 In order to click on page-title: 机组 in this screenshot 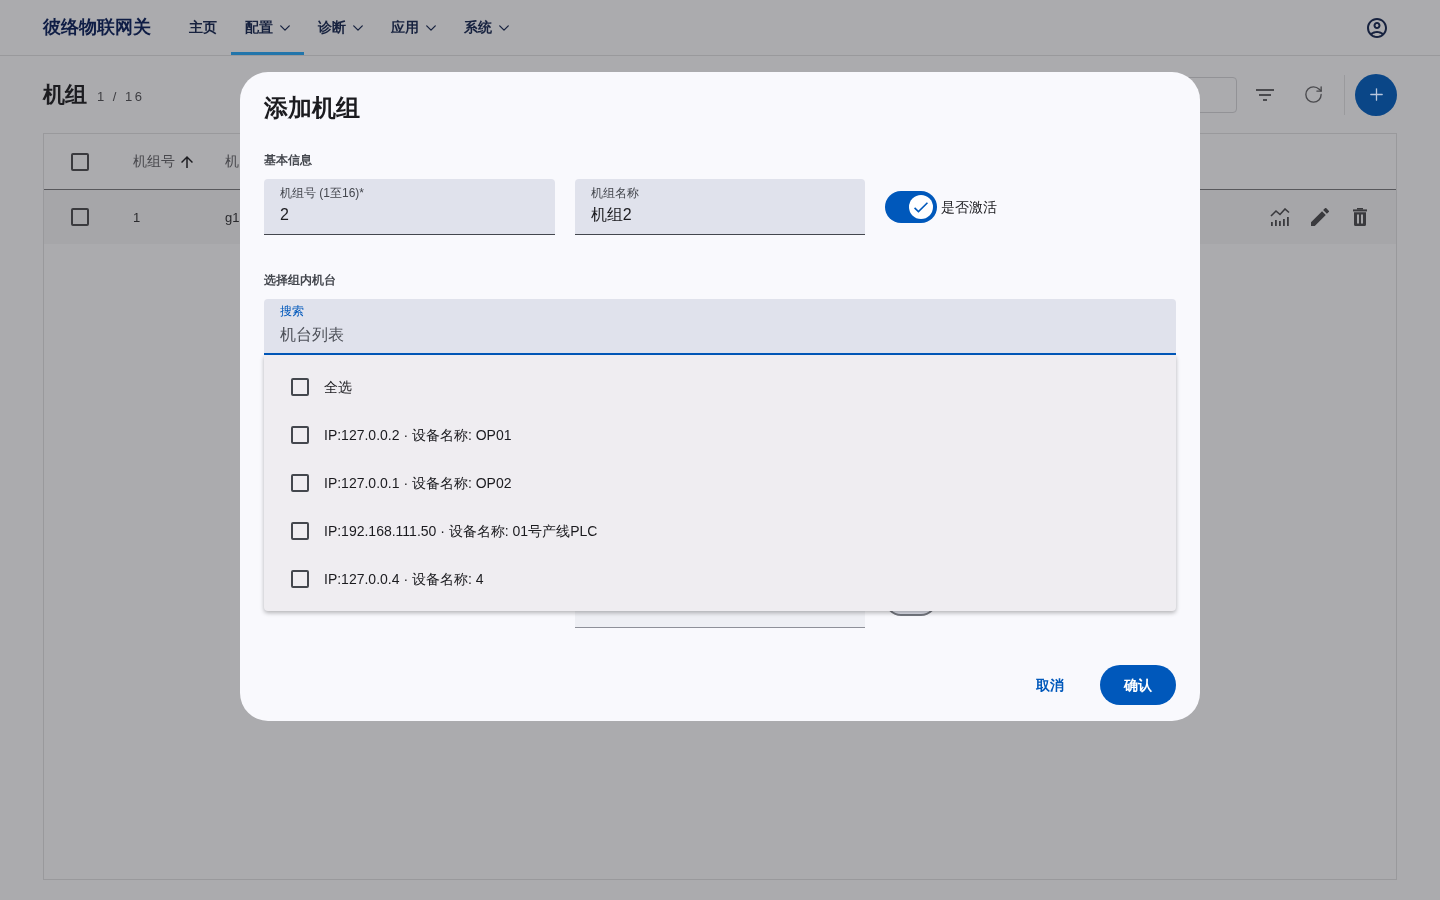, I will do `click(65, 95)`.